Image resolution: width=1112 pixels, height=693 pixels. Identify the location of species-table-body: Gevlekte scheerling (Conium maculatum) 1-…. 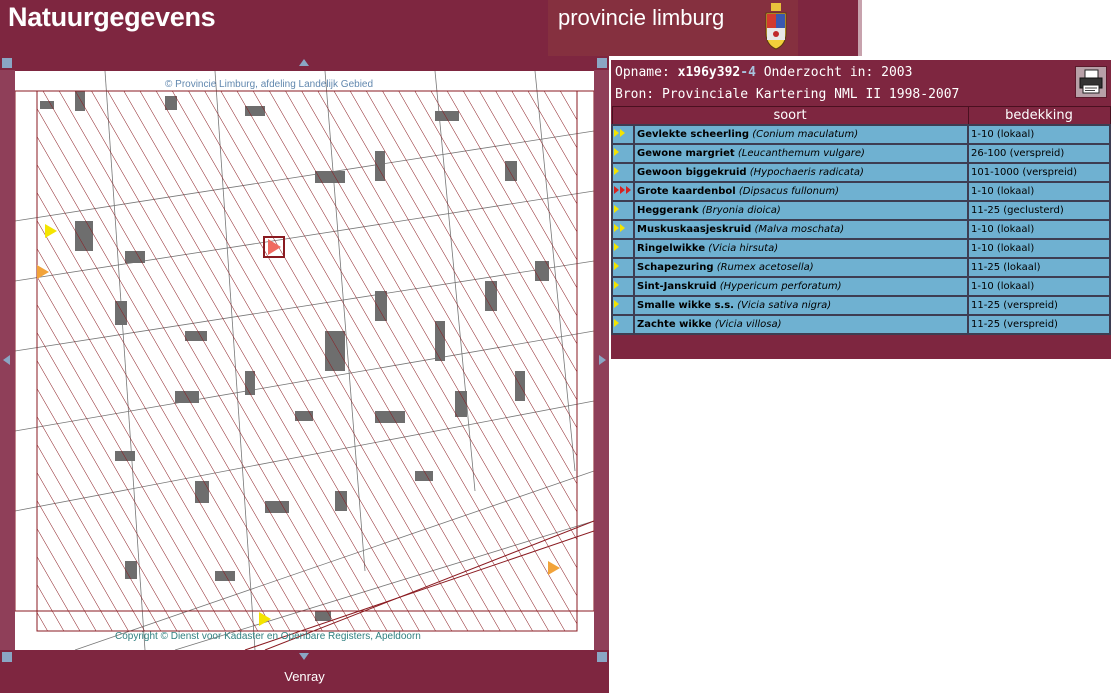
(861, 229).